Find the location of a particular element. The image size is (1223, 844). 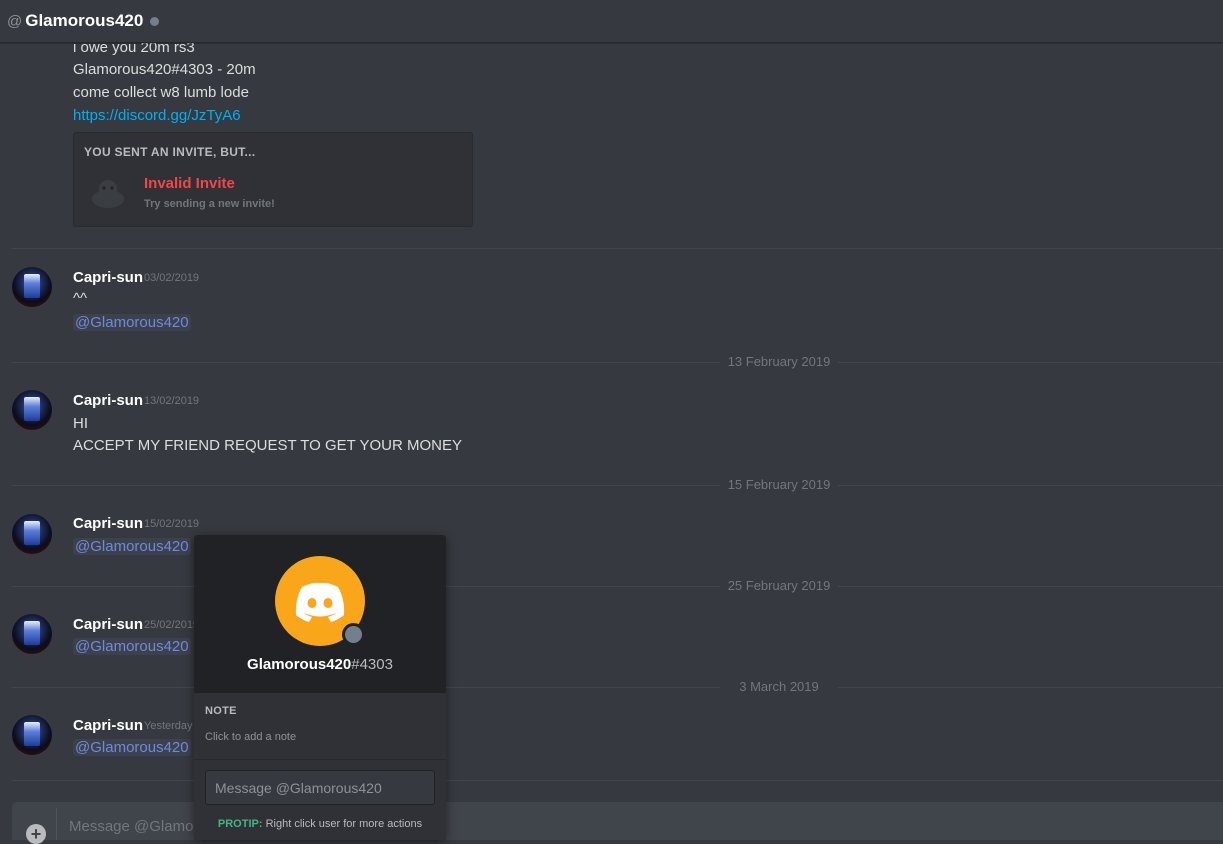

date-divider-label: 25 February 2019 is located at coordinates (779, 585).